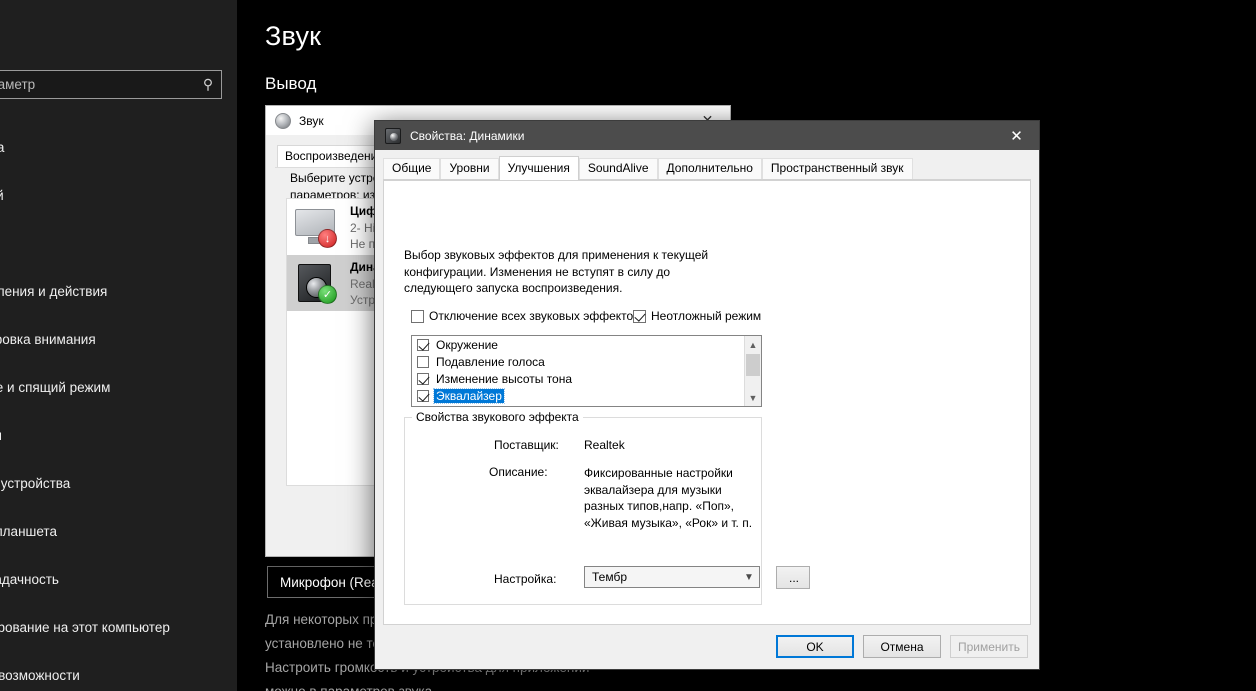 Image resolution: width=1256 pixels, height=691 pixels. Describe the element at coordinates (208, 84) in the screenshot. I see `search-icon: ⚲` at that location.